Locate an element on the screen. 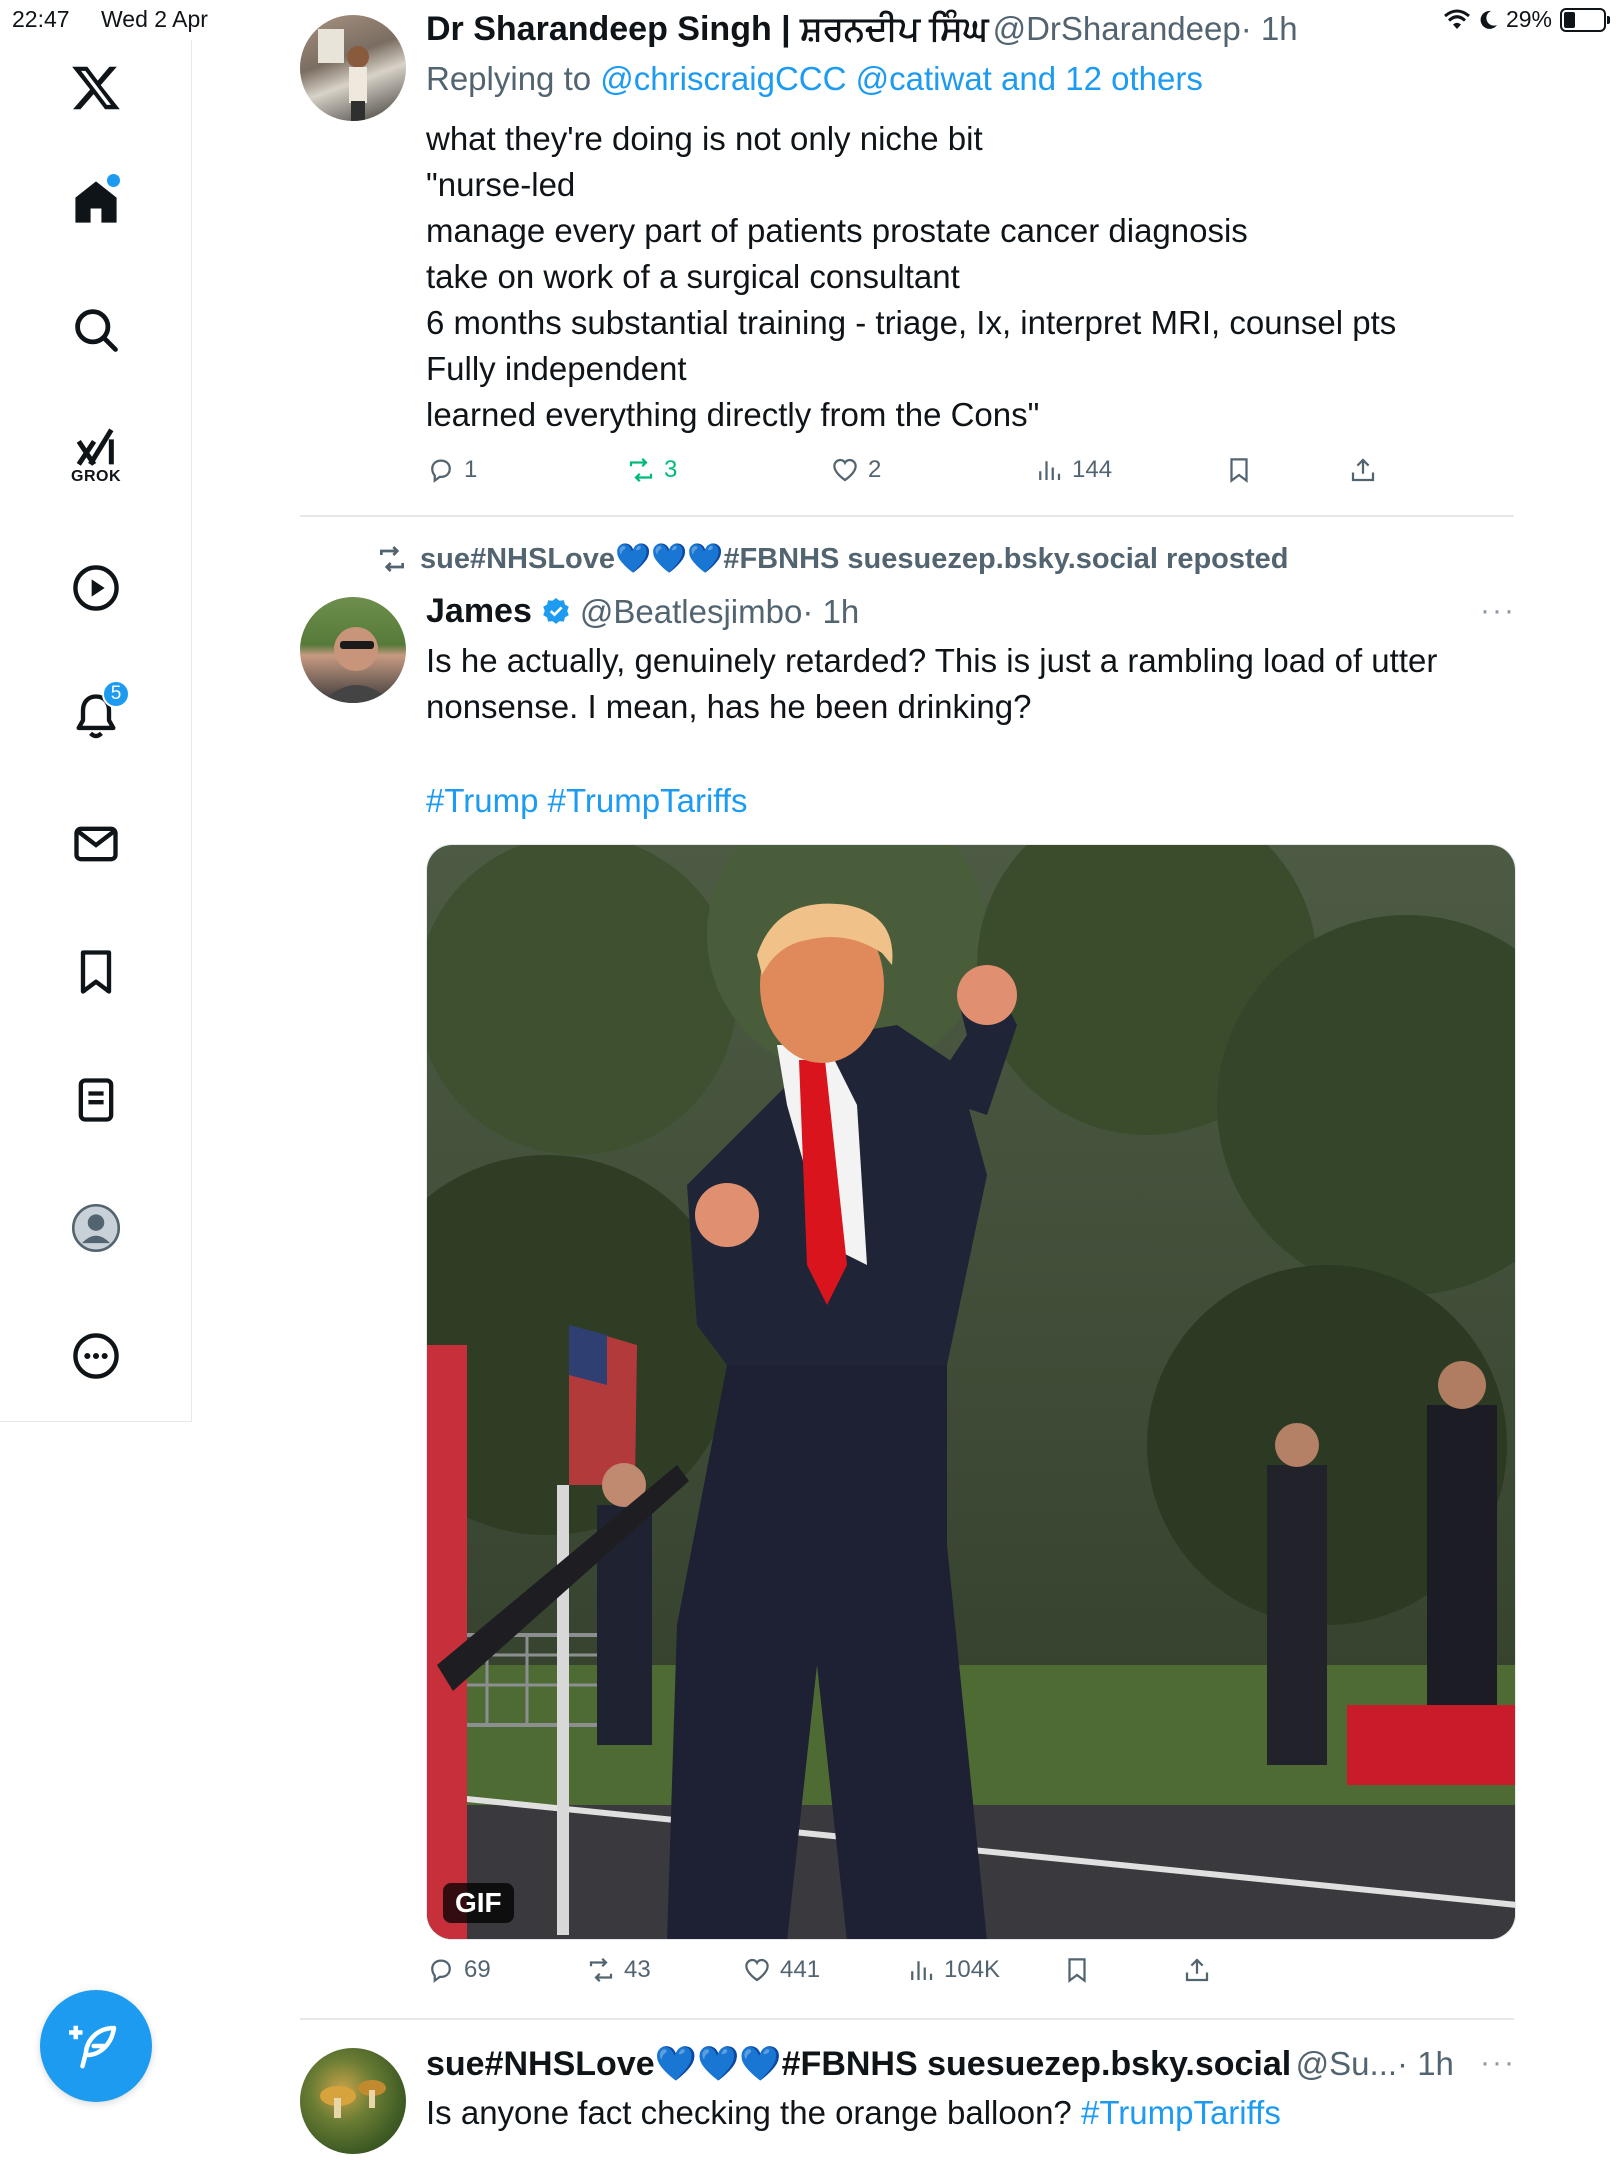 The width and height of the screenshot is (1620, 2160). views-button: 104K is located at coordinates (953, 1970).